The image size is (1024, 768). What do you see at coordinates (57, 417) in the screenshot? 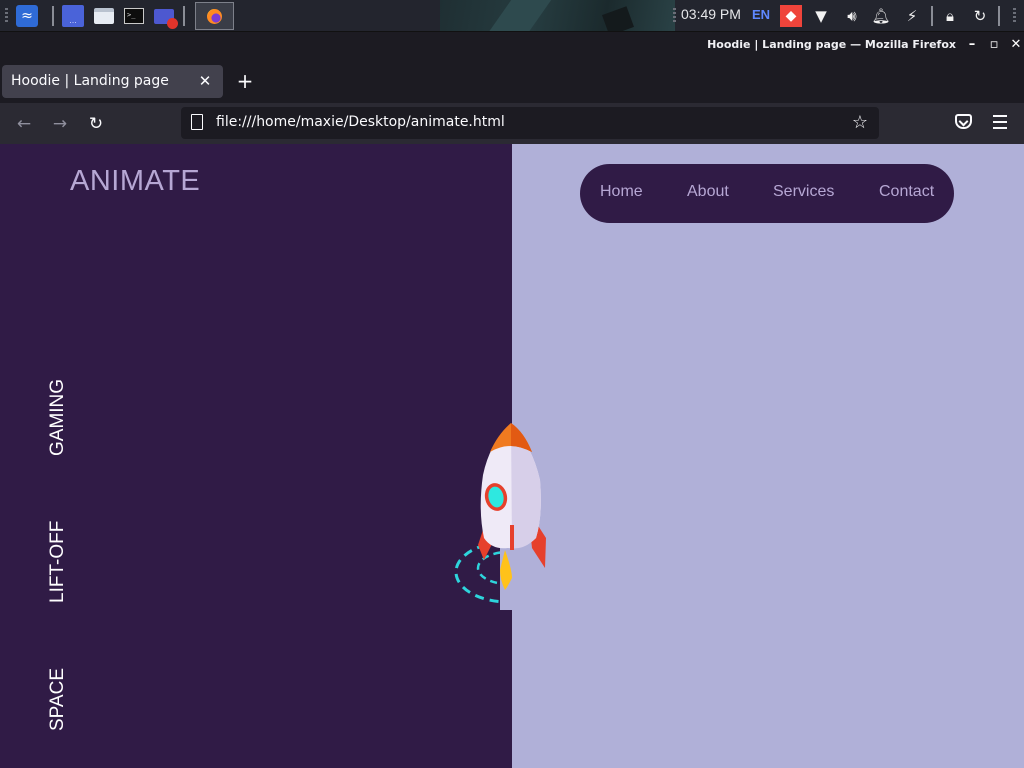
I see `side-word-gaming: GAMING` at bounding box center [57, 417].